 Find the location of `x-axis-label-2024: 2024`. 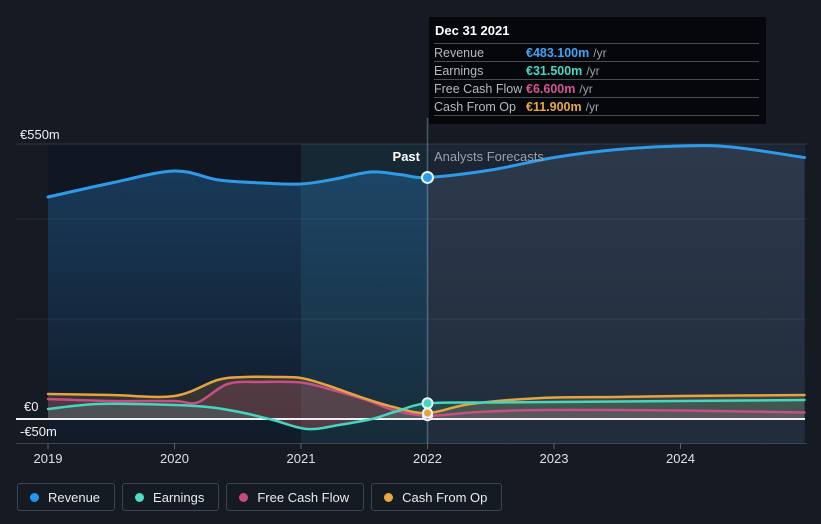

x-axis-label-2024: 2024 is located at coordinates (680, 458).